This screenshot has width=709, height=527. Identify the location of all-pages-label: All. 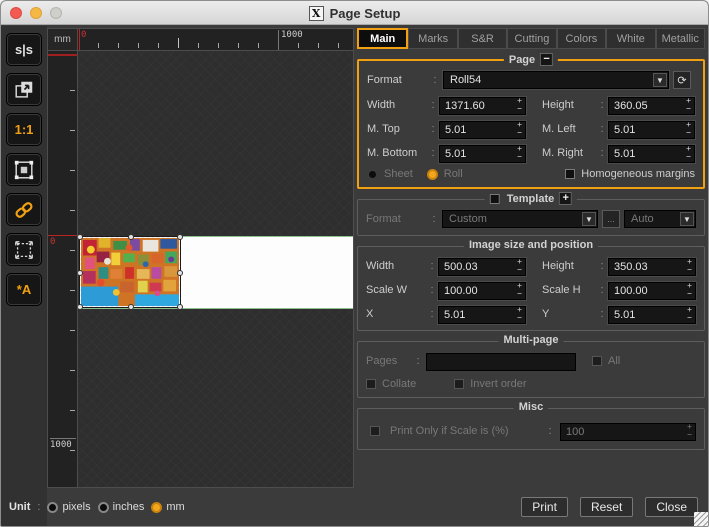
(614, 361).